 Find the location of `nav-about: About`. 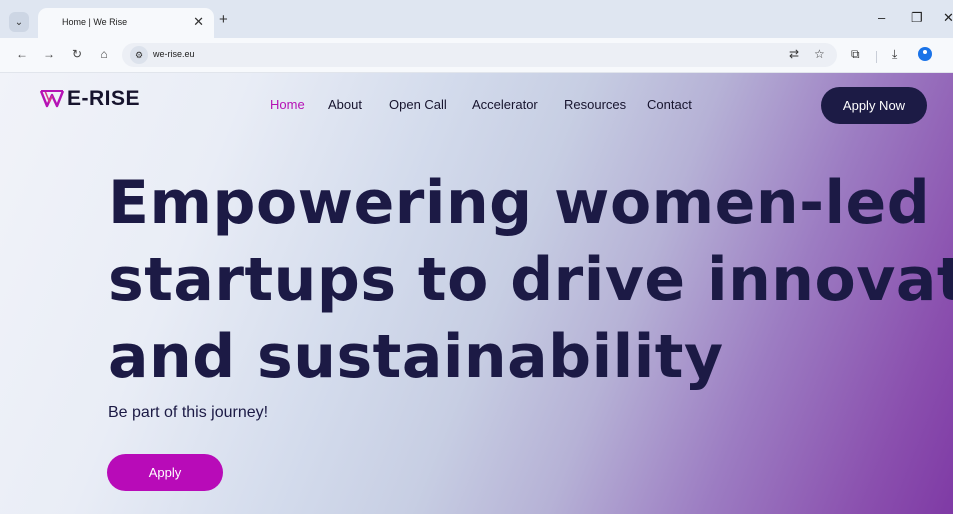

nav-about: About is located at coordinates (345, 104).